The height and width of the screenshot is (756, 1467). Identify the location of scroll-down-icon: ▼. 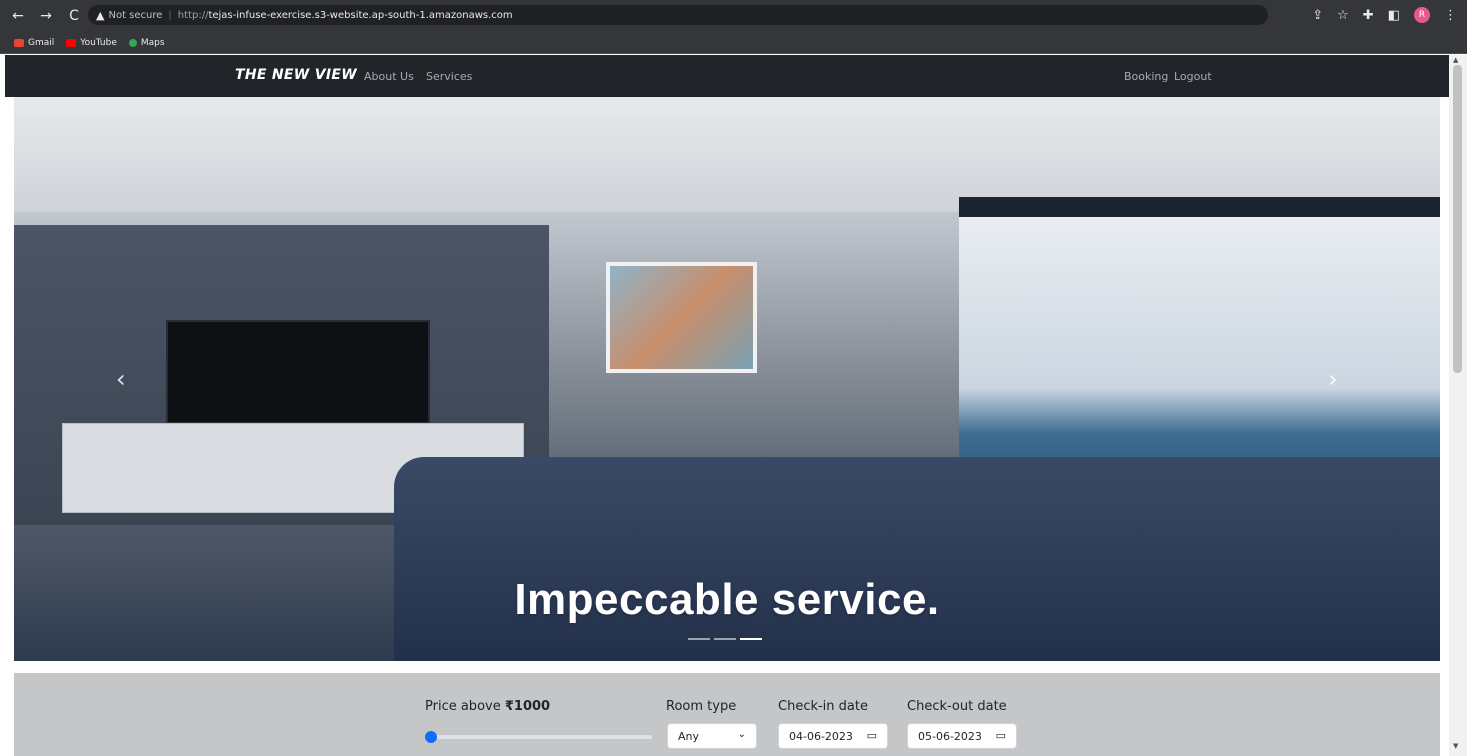
(1455, 746).